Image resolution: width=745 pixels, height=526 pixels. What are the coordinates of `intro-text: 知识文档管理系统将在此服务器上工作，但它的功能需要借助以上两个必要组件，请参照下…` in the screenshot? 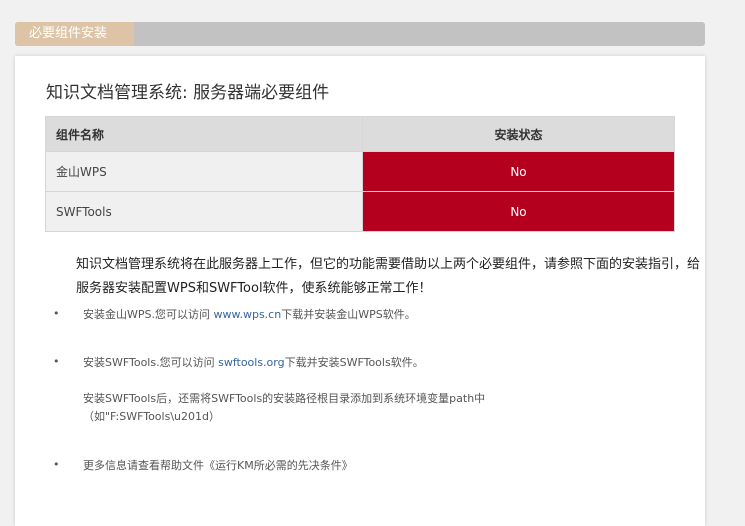 It's located at (388, 276).